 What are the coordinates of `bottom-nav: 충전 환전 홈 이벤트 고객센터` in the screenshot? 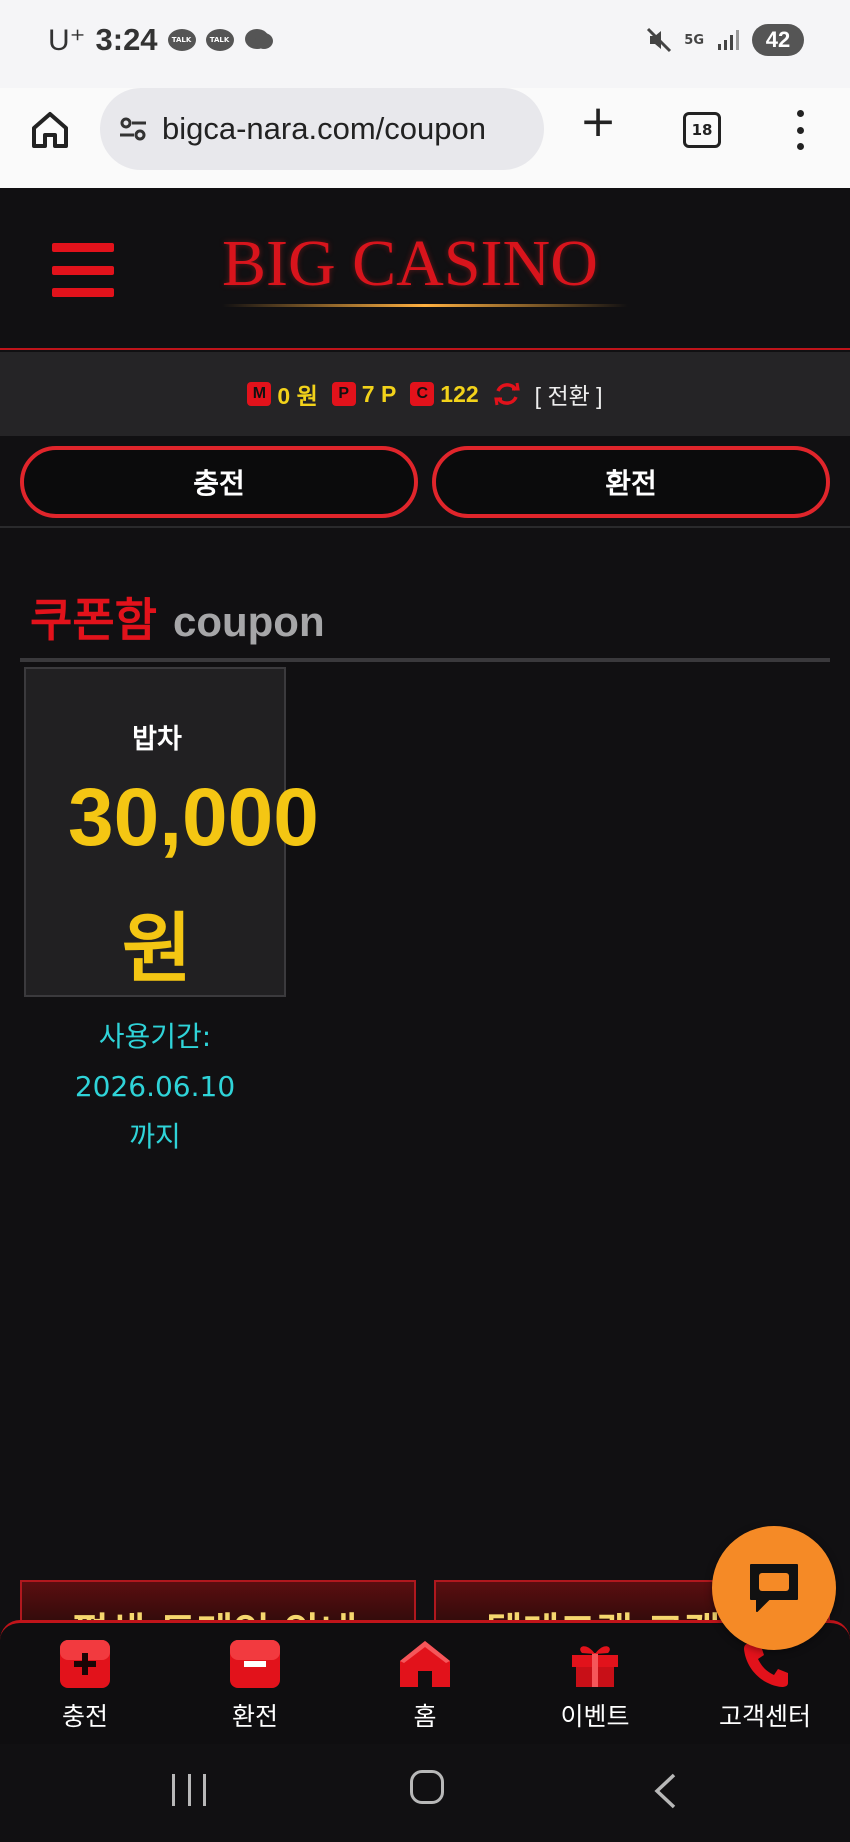 It's located at (425, 1682).